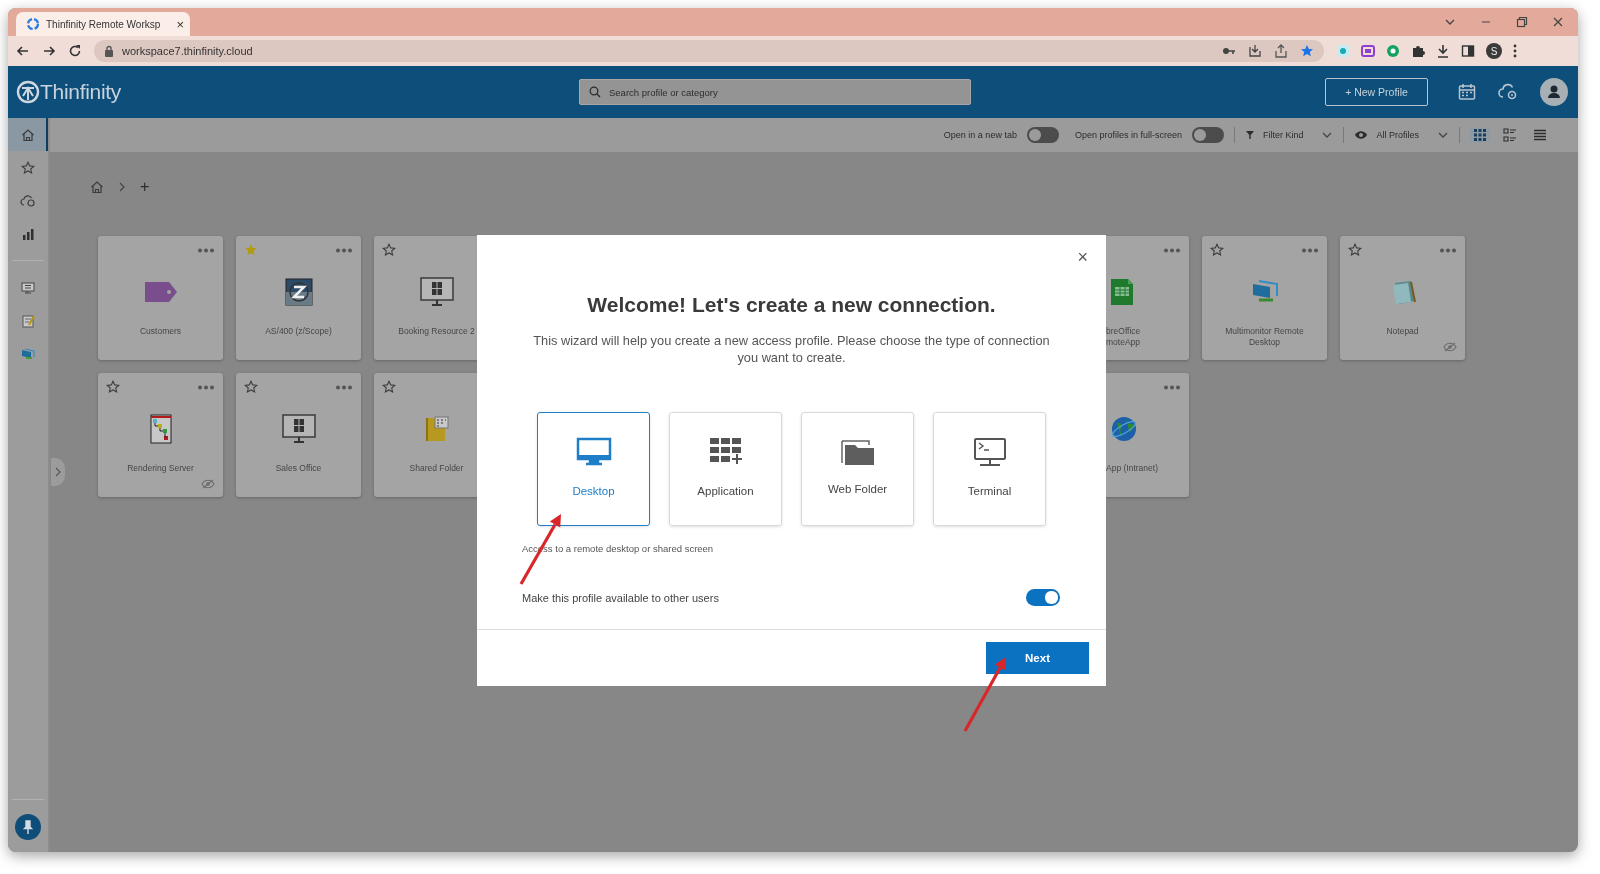 The height and width of the screenshot is (874, 1600). Describe the element at coordinates (436, 468) in the screenshot. I see `profile-name: Shared Folder` at that location.